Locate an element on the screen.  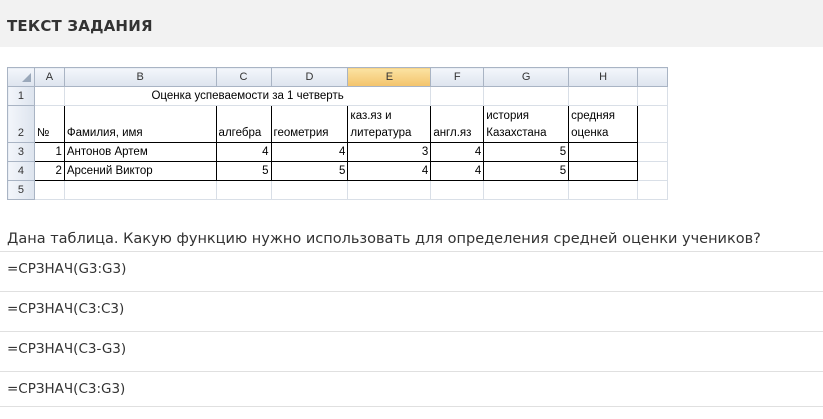
task-header: ТЕКСТ ЗАДАНИЯ is located at coordinates (411, 23).